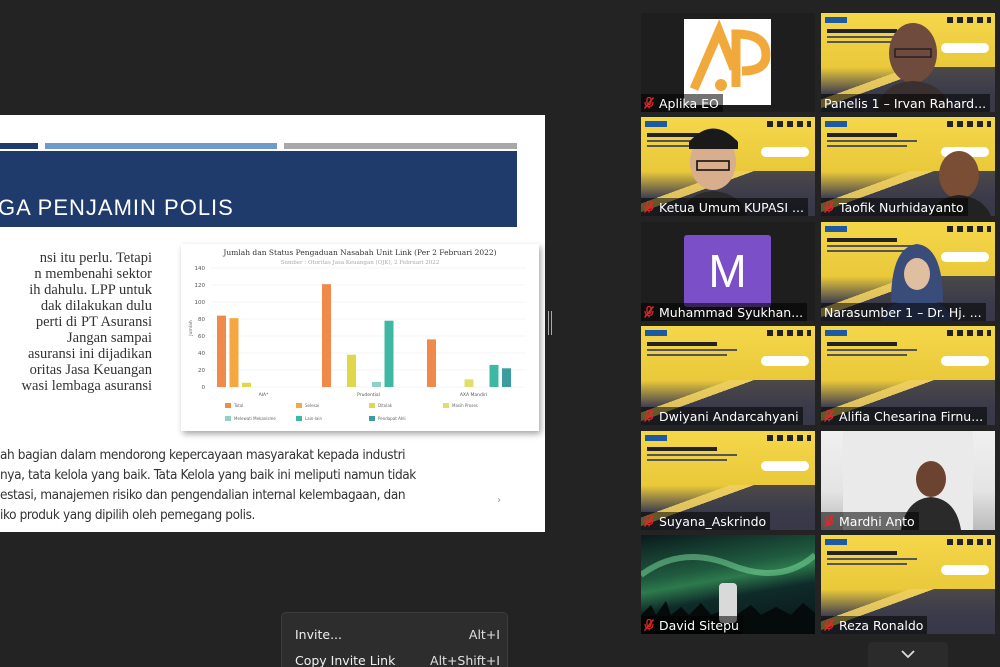 Image resolution: width=1000 pixels, height=667 pixels. What do you see at coordinates (191, 328) in the screenshot?
I see `chart-y-label: Jumlah` at bounding box center [191, 328].